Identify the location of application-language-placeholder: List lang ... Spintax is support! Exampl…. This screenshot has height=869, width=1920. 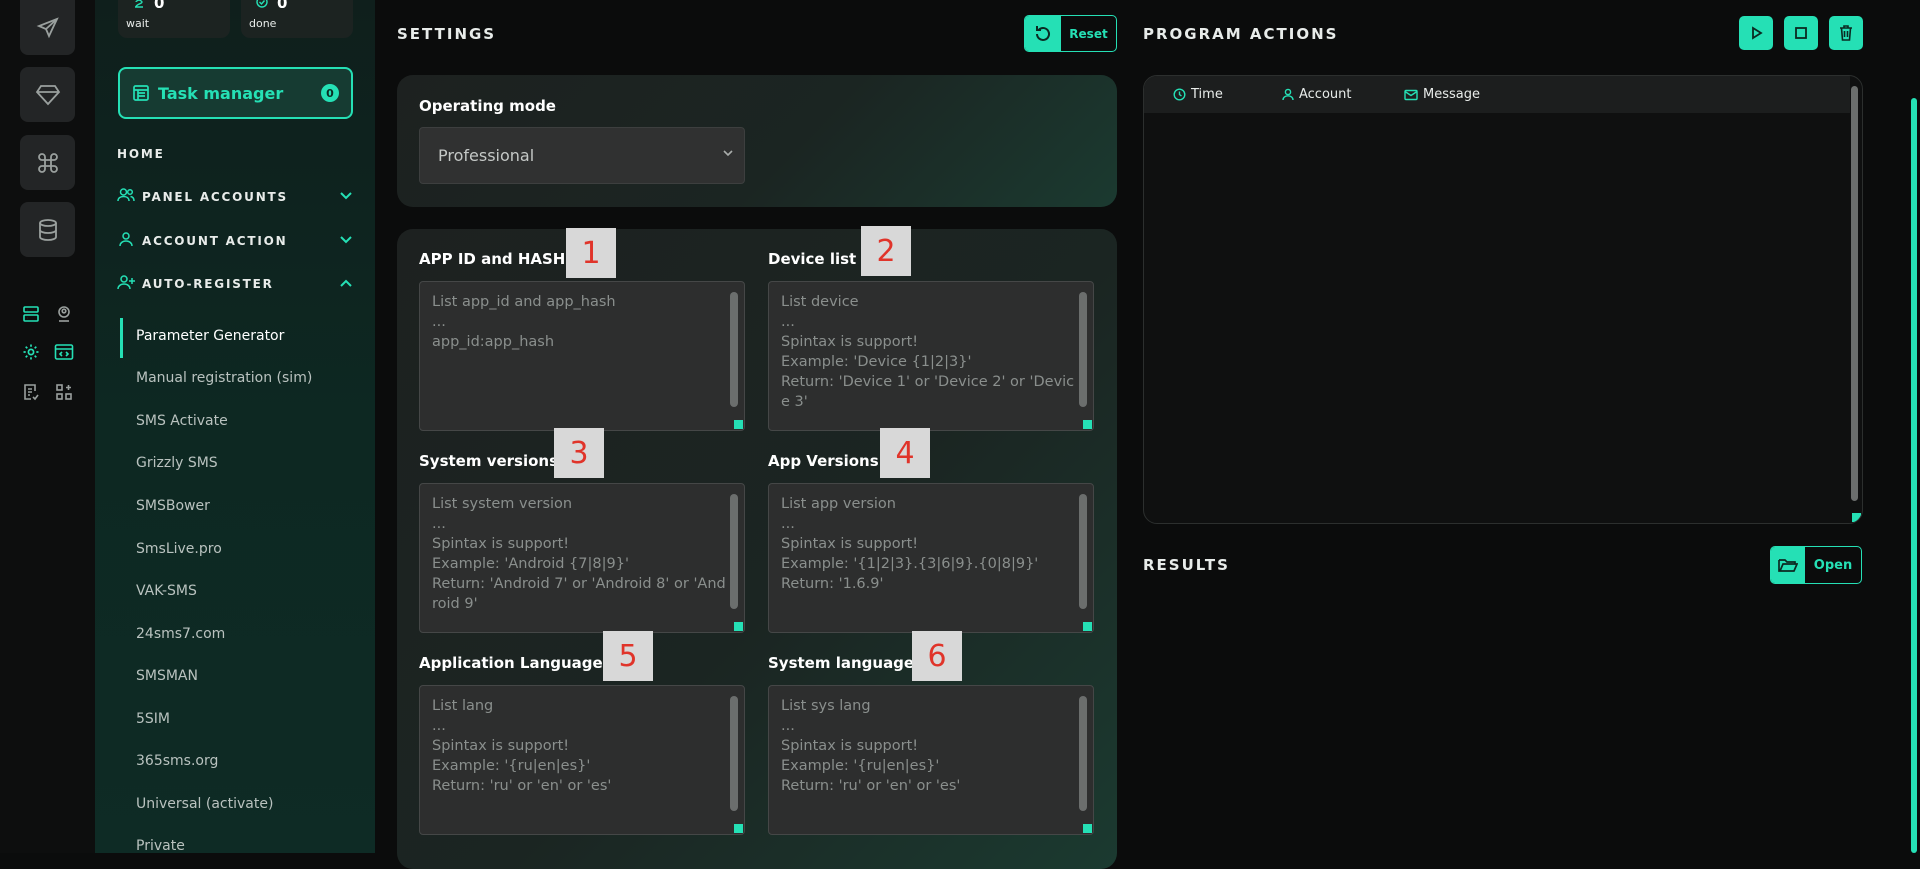
(522, 746).